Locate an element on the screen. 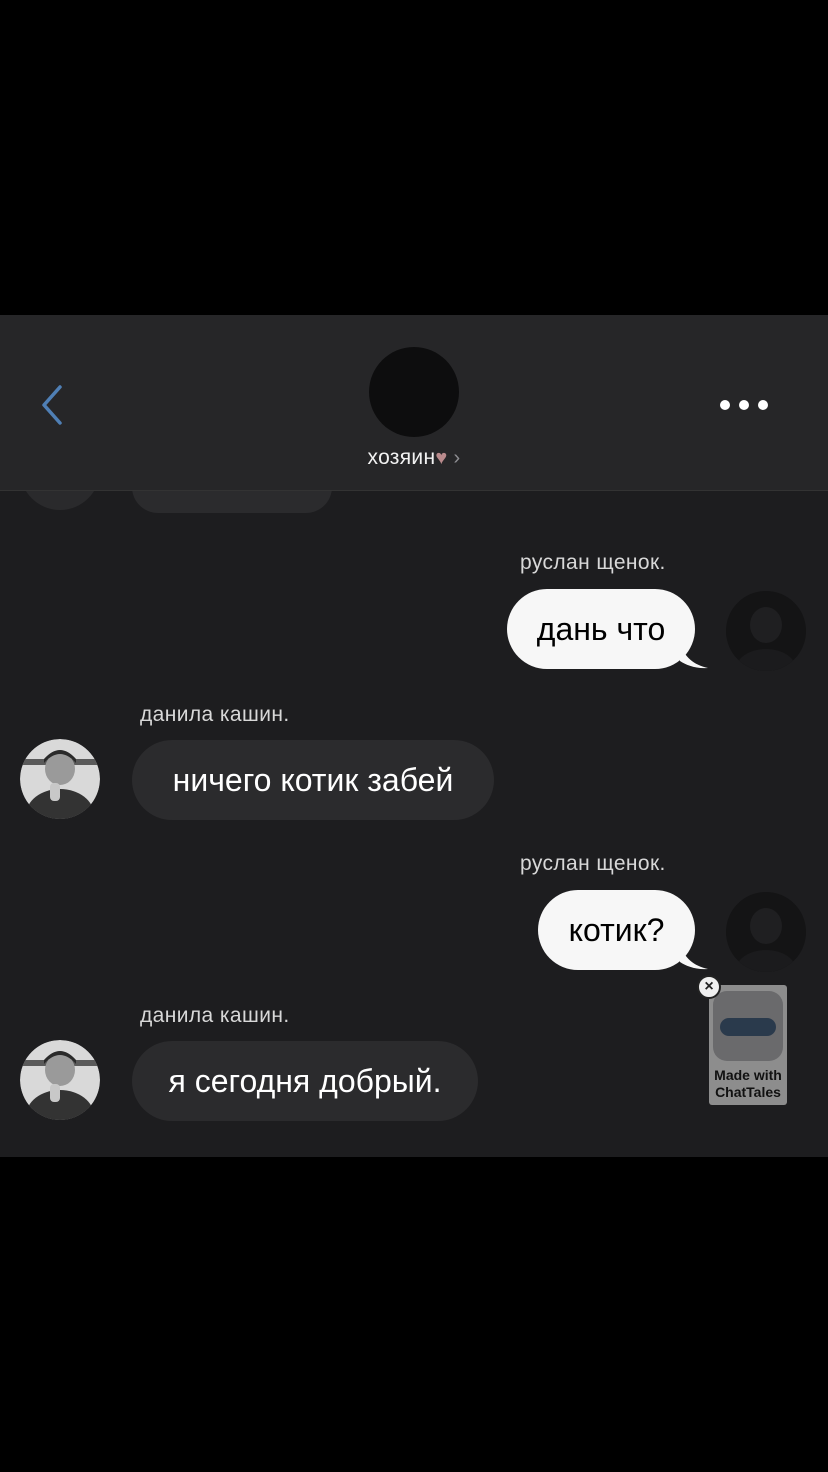 The width and height of the screenshot is (828, 1472). badge-line: Made with is located at coordinates (748, 1075).